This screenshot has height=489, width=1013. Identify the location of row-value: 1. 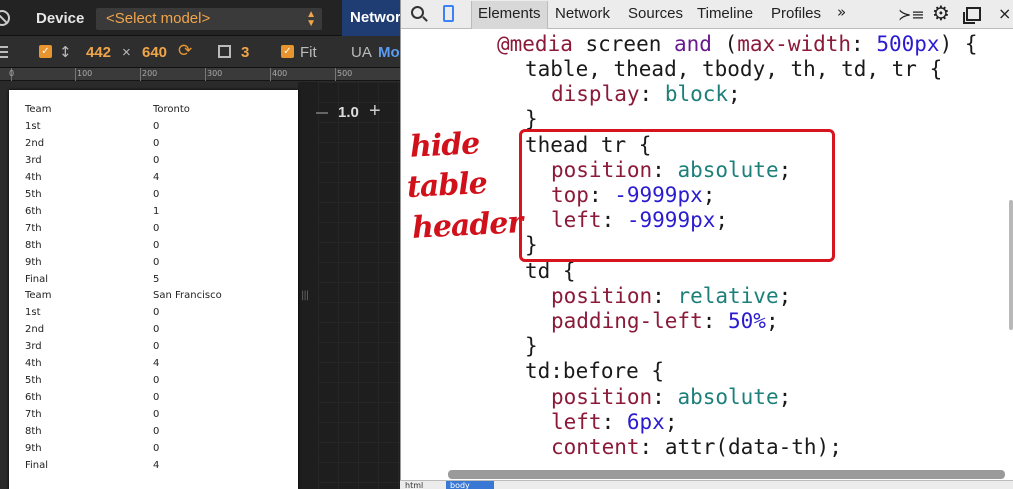
(156, 211).